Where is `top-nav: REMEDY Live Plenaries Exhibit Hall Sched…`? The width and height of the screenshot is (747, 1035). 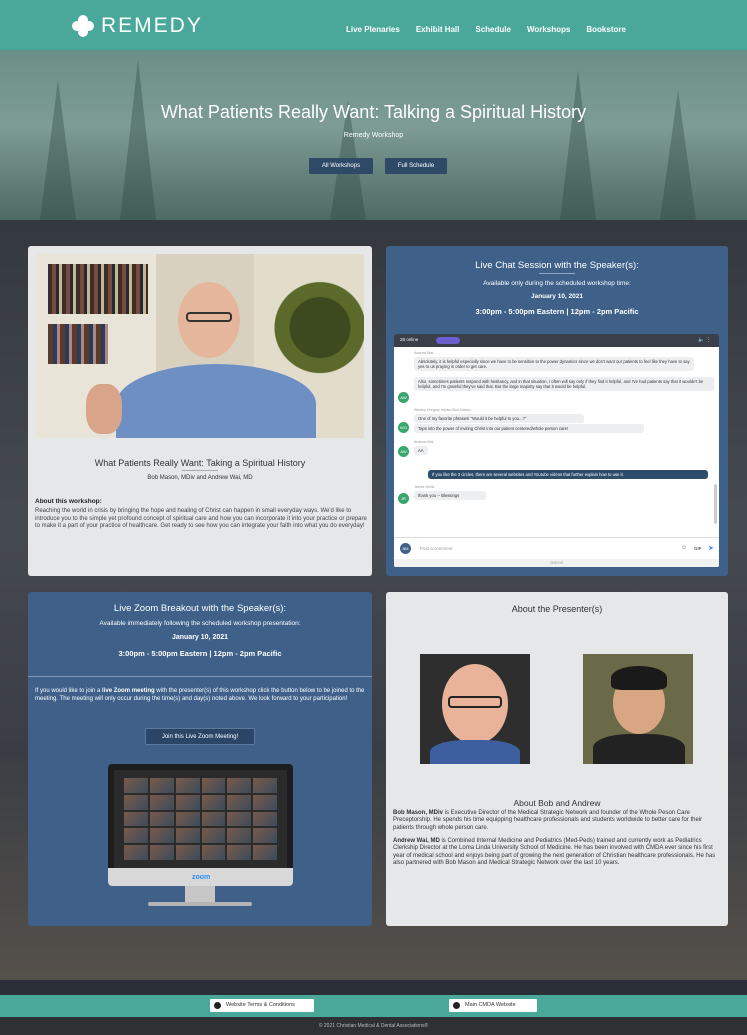
top-nav: REMEDY Live Plenaries Exhibit Hall Sched… is located at coordinates (373, 25).